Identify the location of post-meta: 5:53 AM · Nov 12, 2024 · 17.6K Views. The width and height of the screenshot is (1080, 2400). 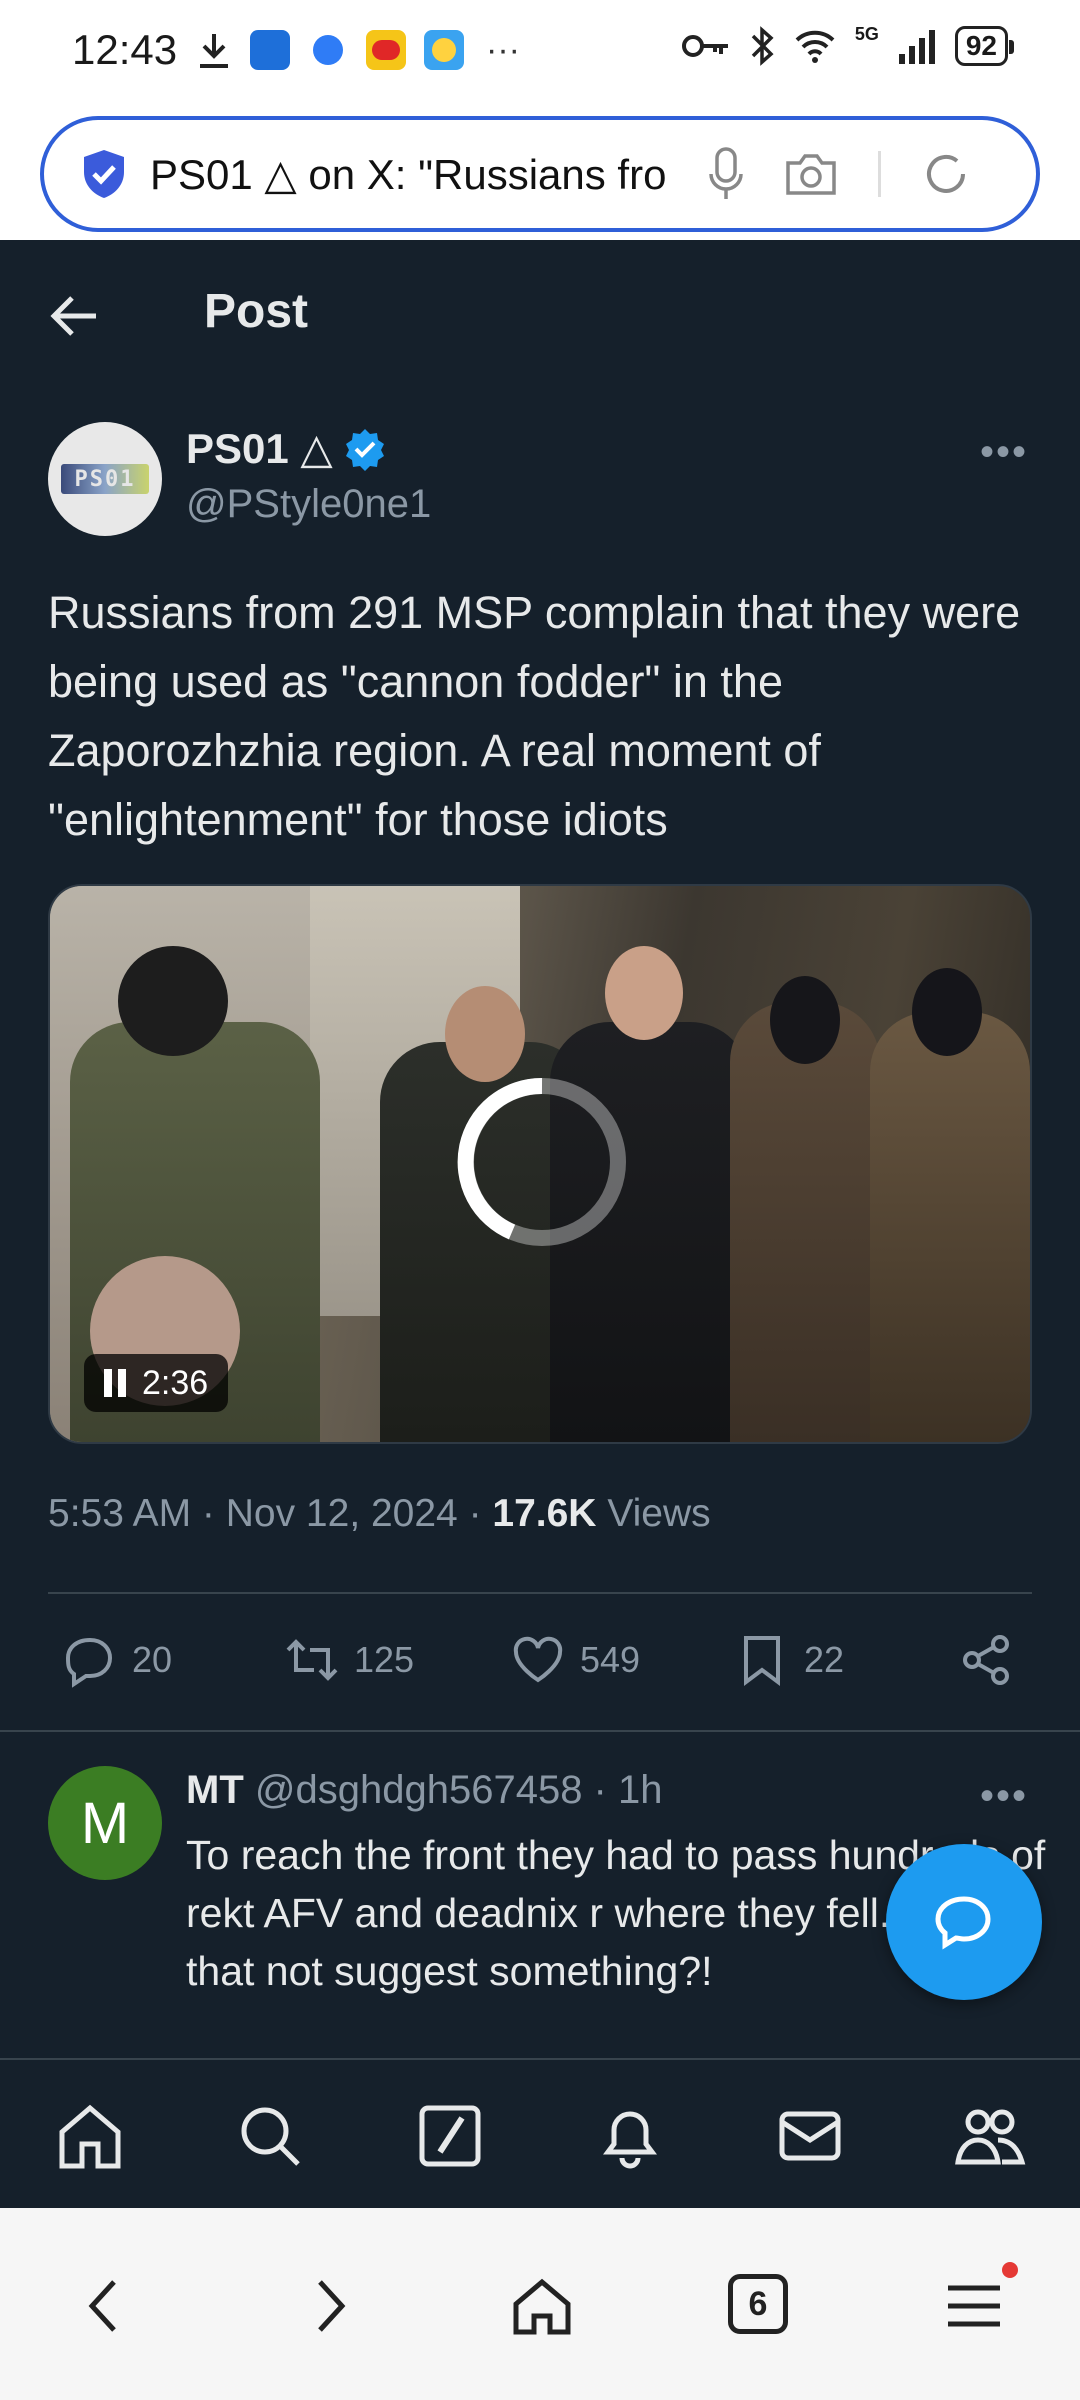
(379, 1514).